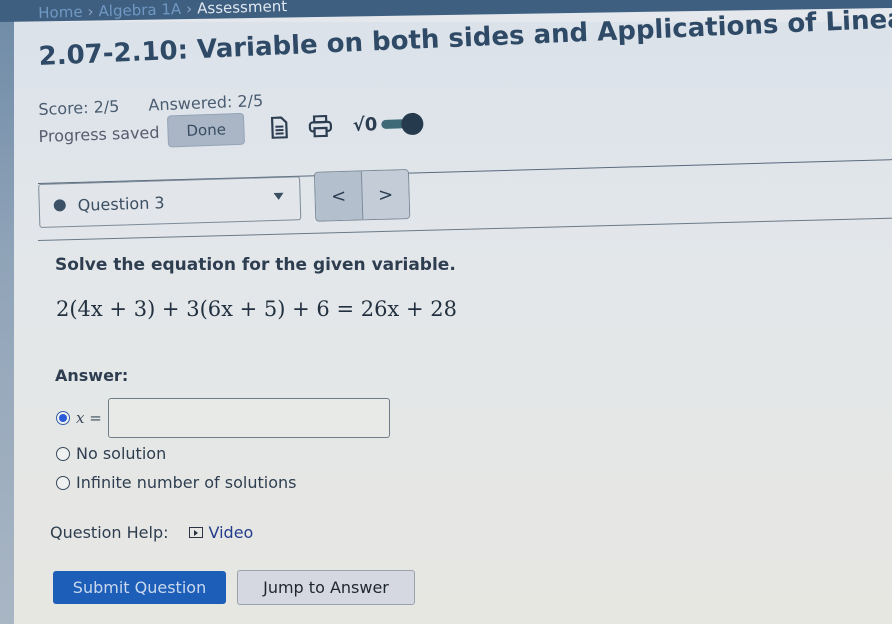  I want to click on answer-option-value: x =, so click(223, 418).